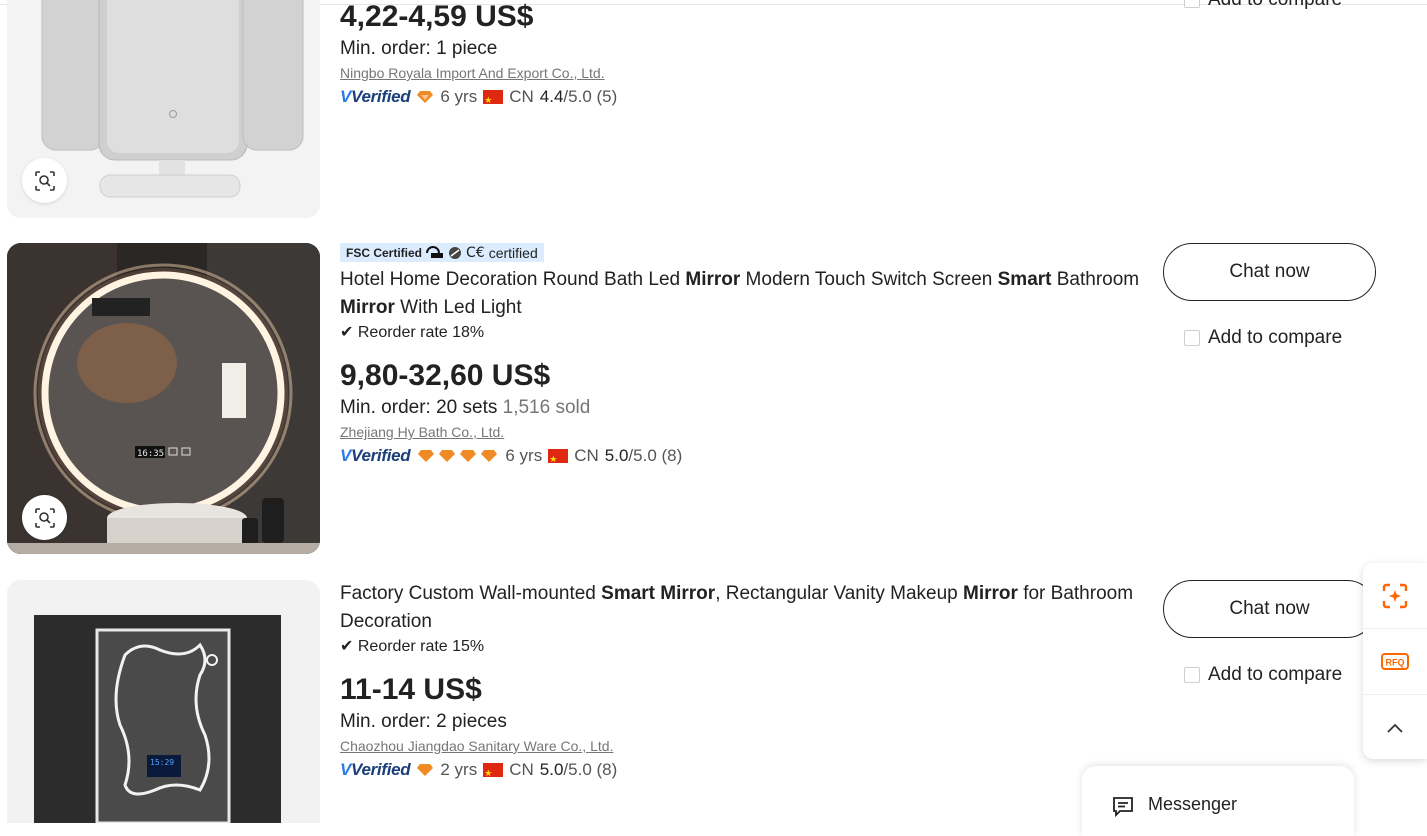 This screenshot has width=1427, height=836. I want to click on ai-image-search-button, so click(1395, 596).